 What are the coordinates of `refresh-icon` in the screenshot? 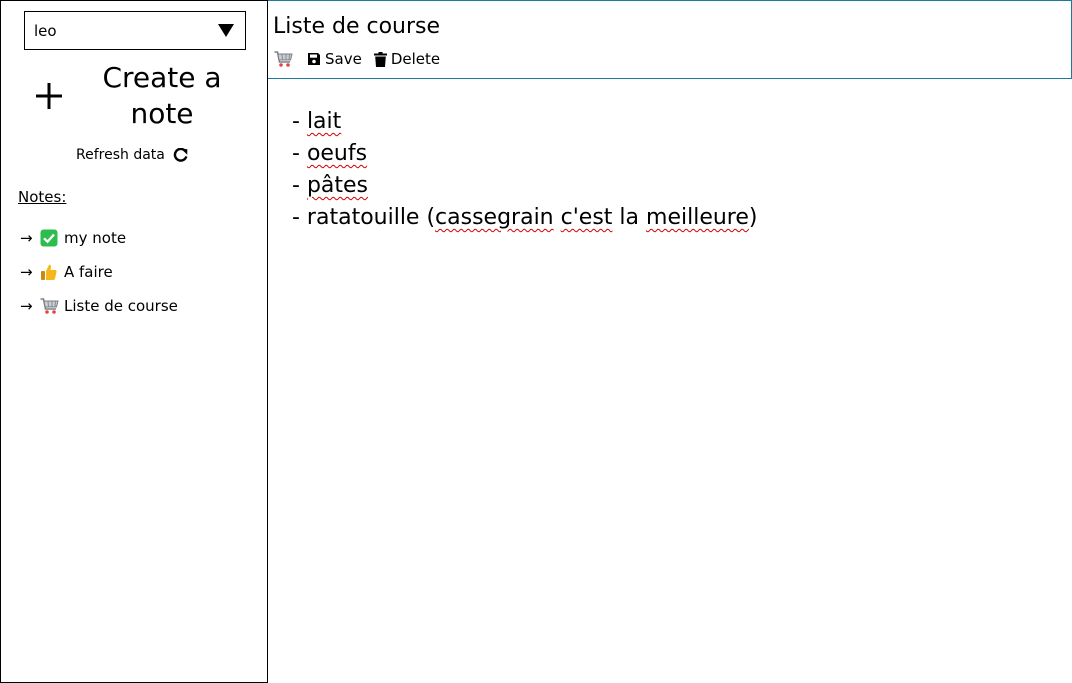 It's located at (180, 155).